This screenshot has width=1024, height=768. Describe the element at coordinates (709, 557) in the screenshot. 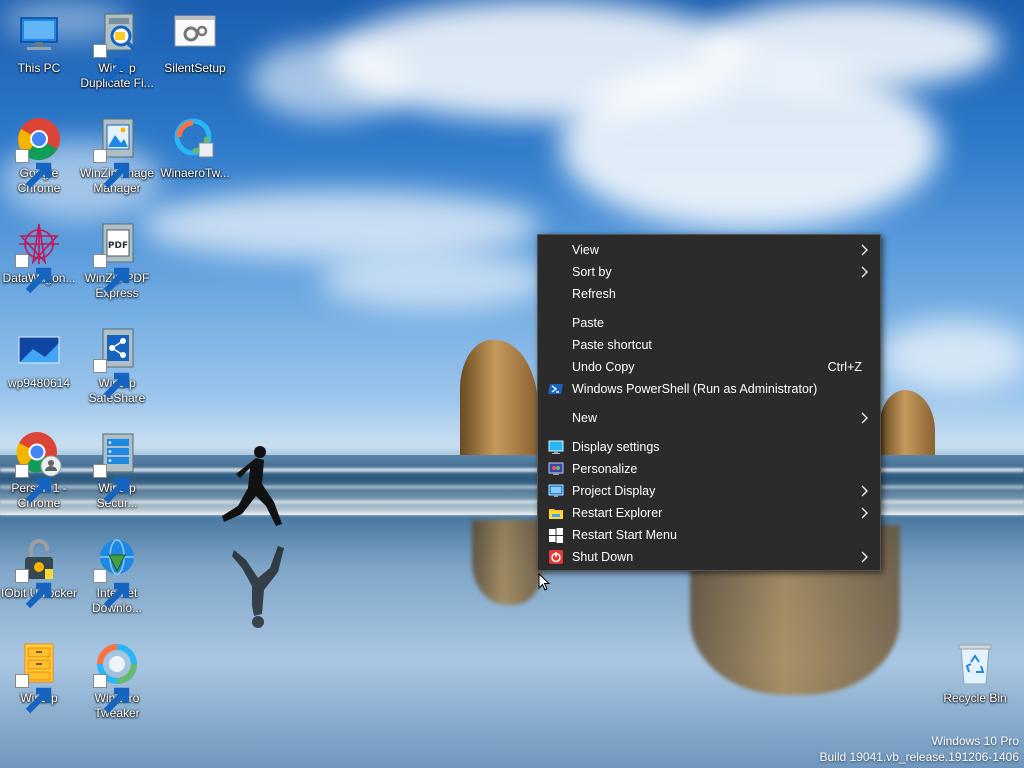

I see `menu-item-shut-down: Shut Down` at that location.